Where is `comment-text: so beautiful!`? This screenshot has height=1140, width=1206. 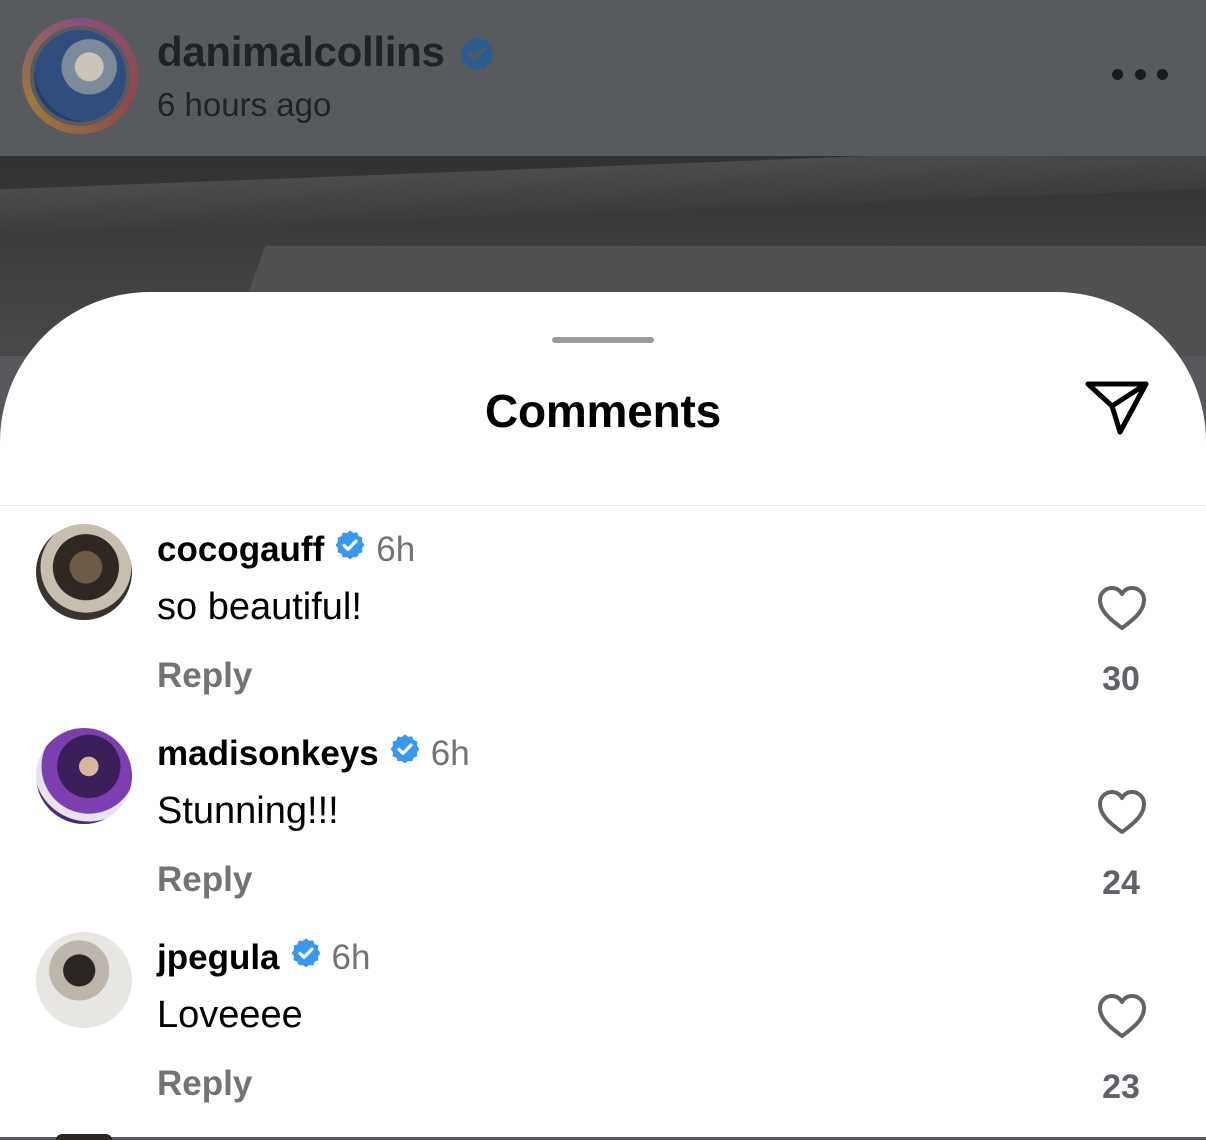
comment-text: so beautiful! is located at coordinates (259, 607).